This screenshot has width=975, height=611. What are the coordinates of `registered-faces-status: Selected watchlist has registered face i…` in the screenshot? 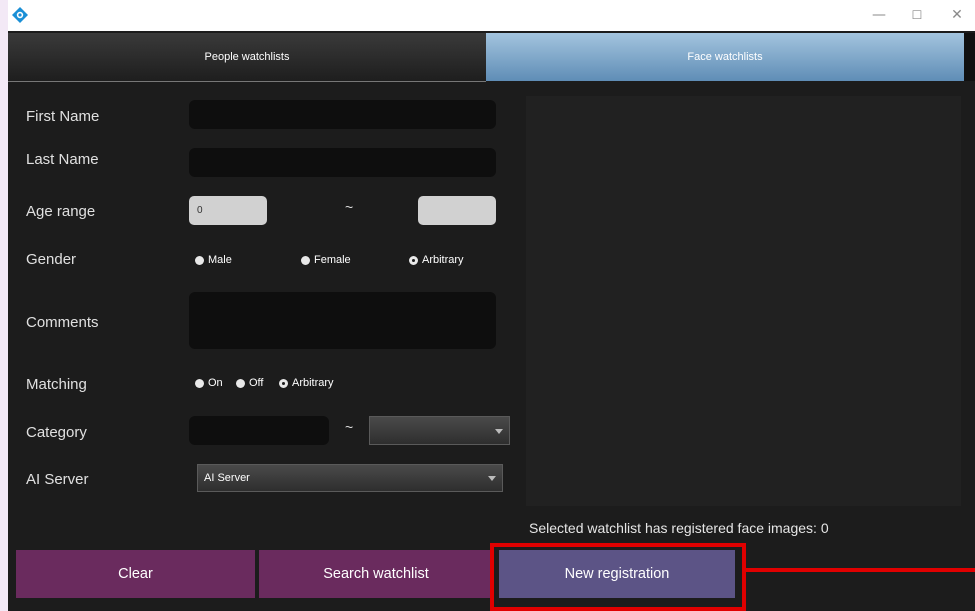 It's located at (679, 528).